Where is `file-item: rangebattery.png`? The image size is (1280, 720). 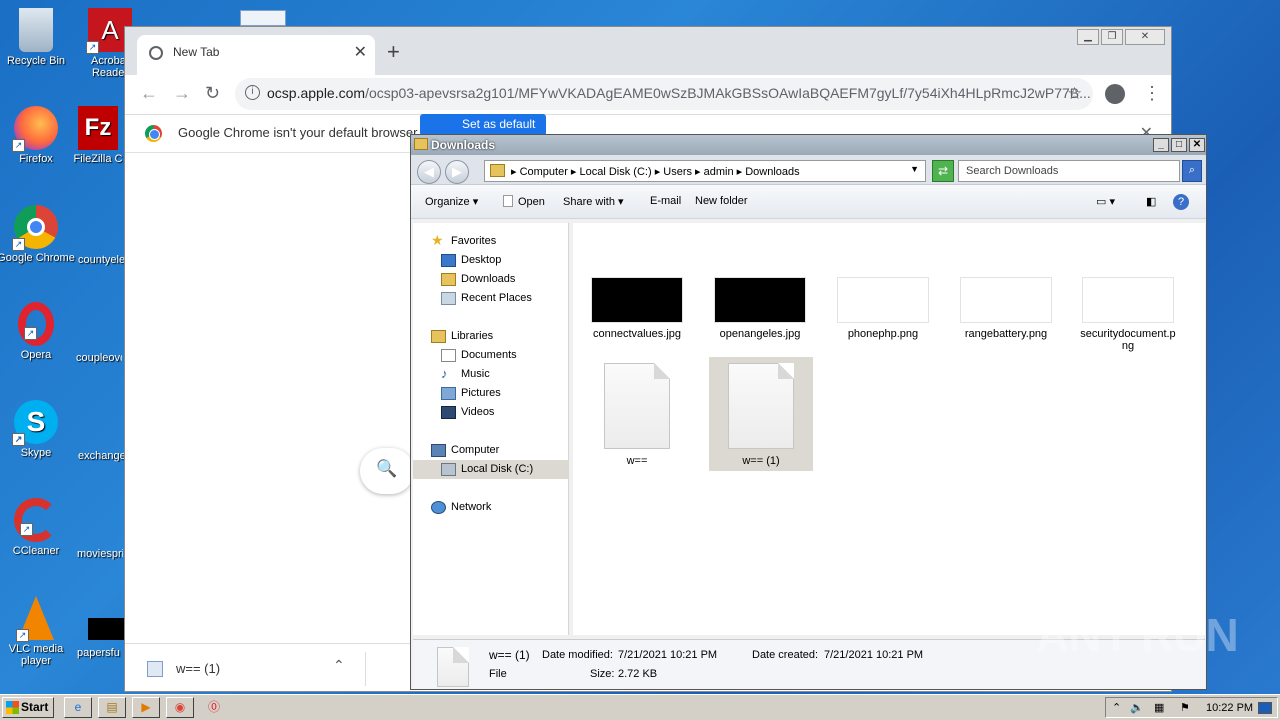 file-item: rangebattery.png is located at coordinates (1006, 308).